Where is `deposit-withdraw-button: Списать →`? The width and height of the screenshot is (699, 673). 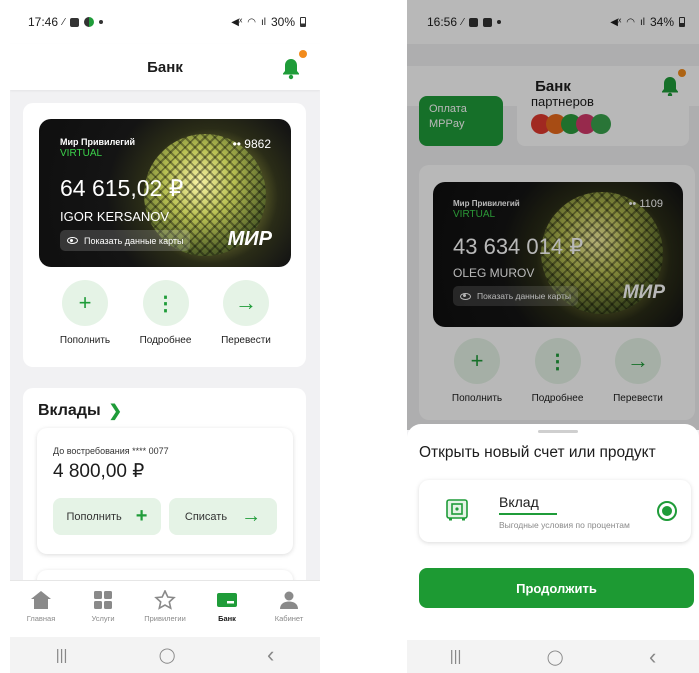
deposit-withdraw-button: Списать → is located at coordinates (223, 516).